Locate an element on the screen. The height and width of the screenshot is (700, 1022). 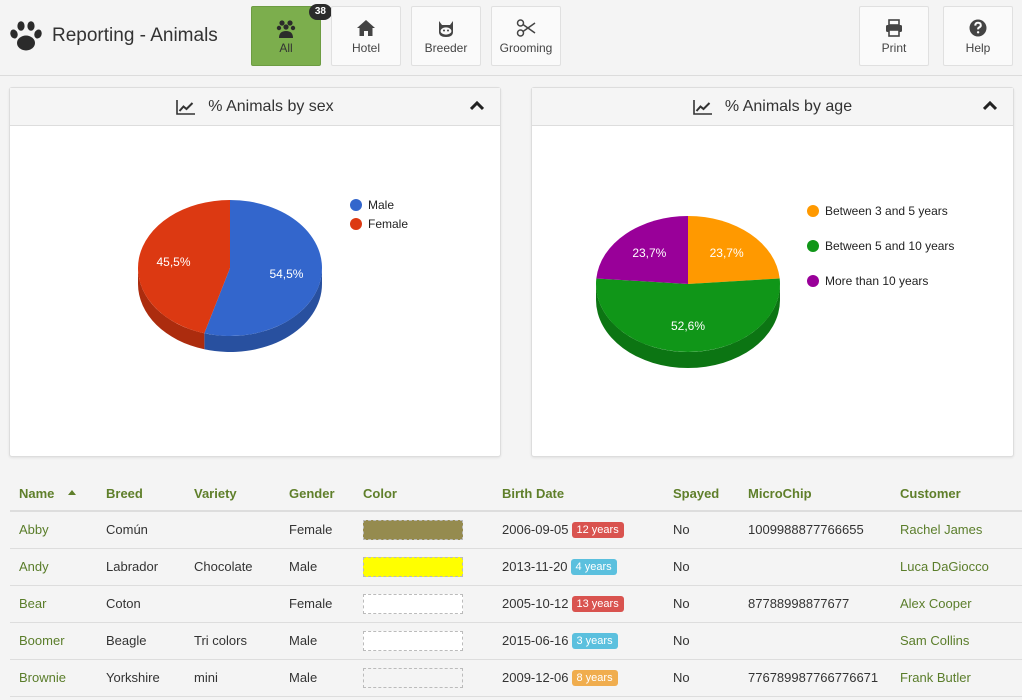
customer-link: Frank Butler is located at coordinates (956, 678).